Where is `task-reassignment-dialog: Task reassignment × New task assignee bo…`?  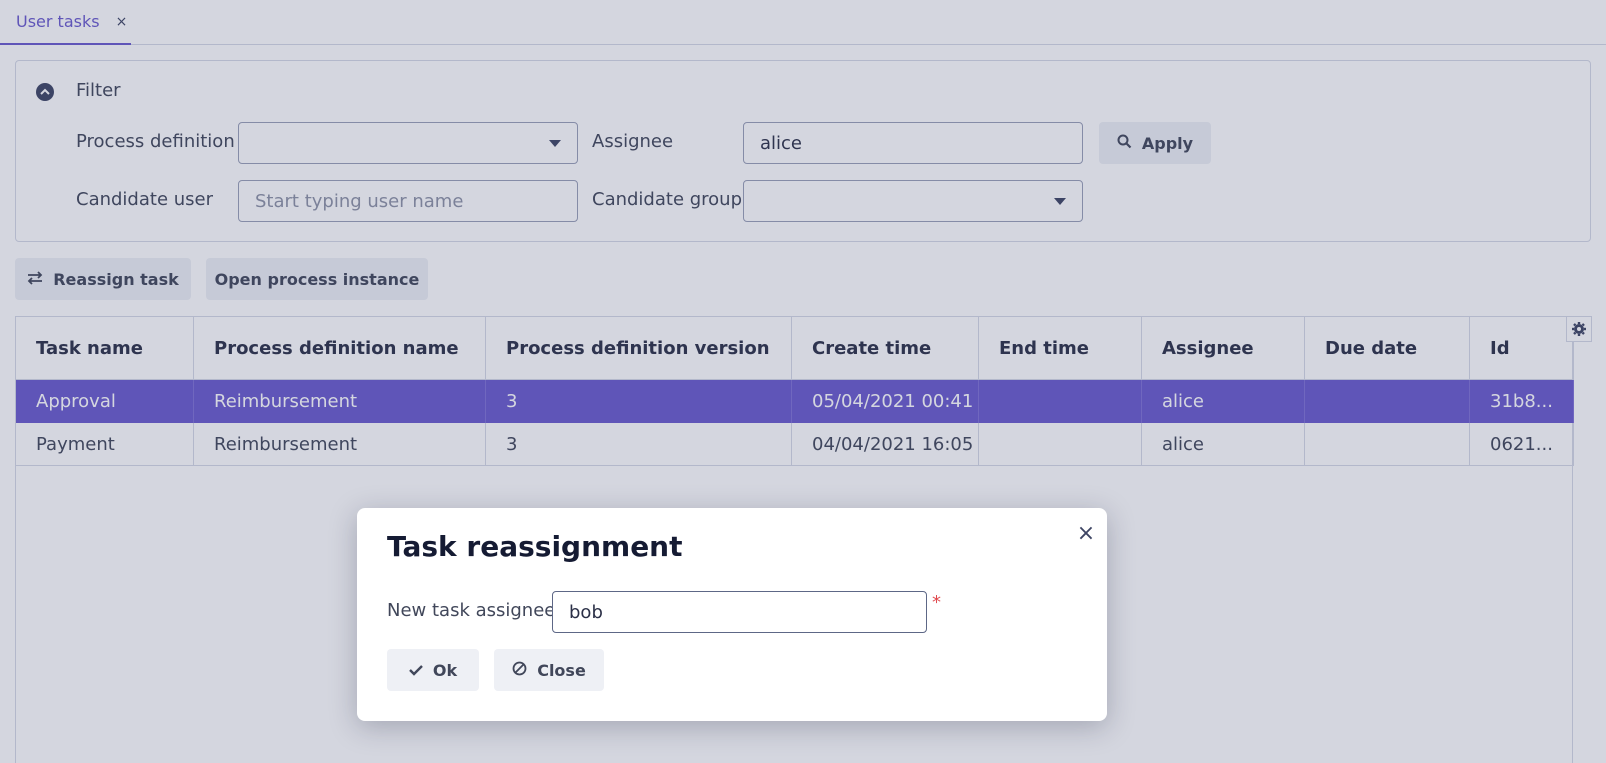 task-reassignment-dialog: Task reassignment × New task assignee bo… is located at coordinates (732, 614).